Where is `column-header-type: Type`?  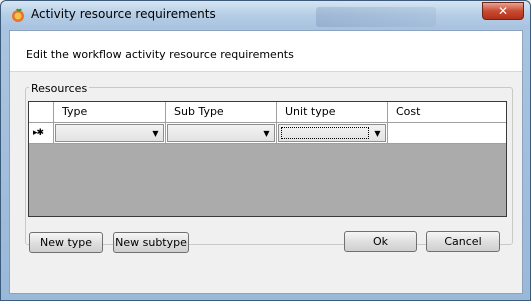
column-header-type: Type is located at coordinates (110, 112).